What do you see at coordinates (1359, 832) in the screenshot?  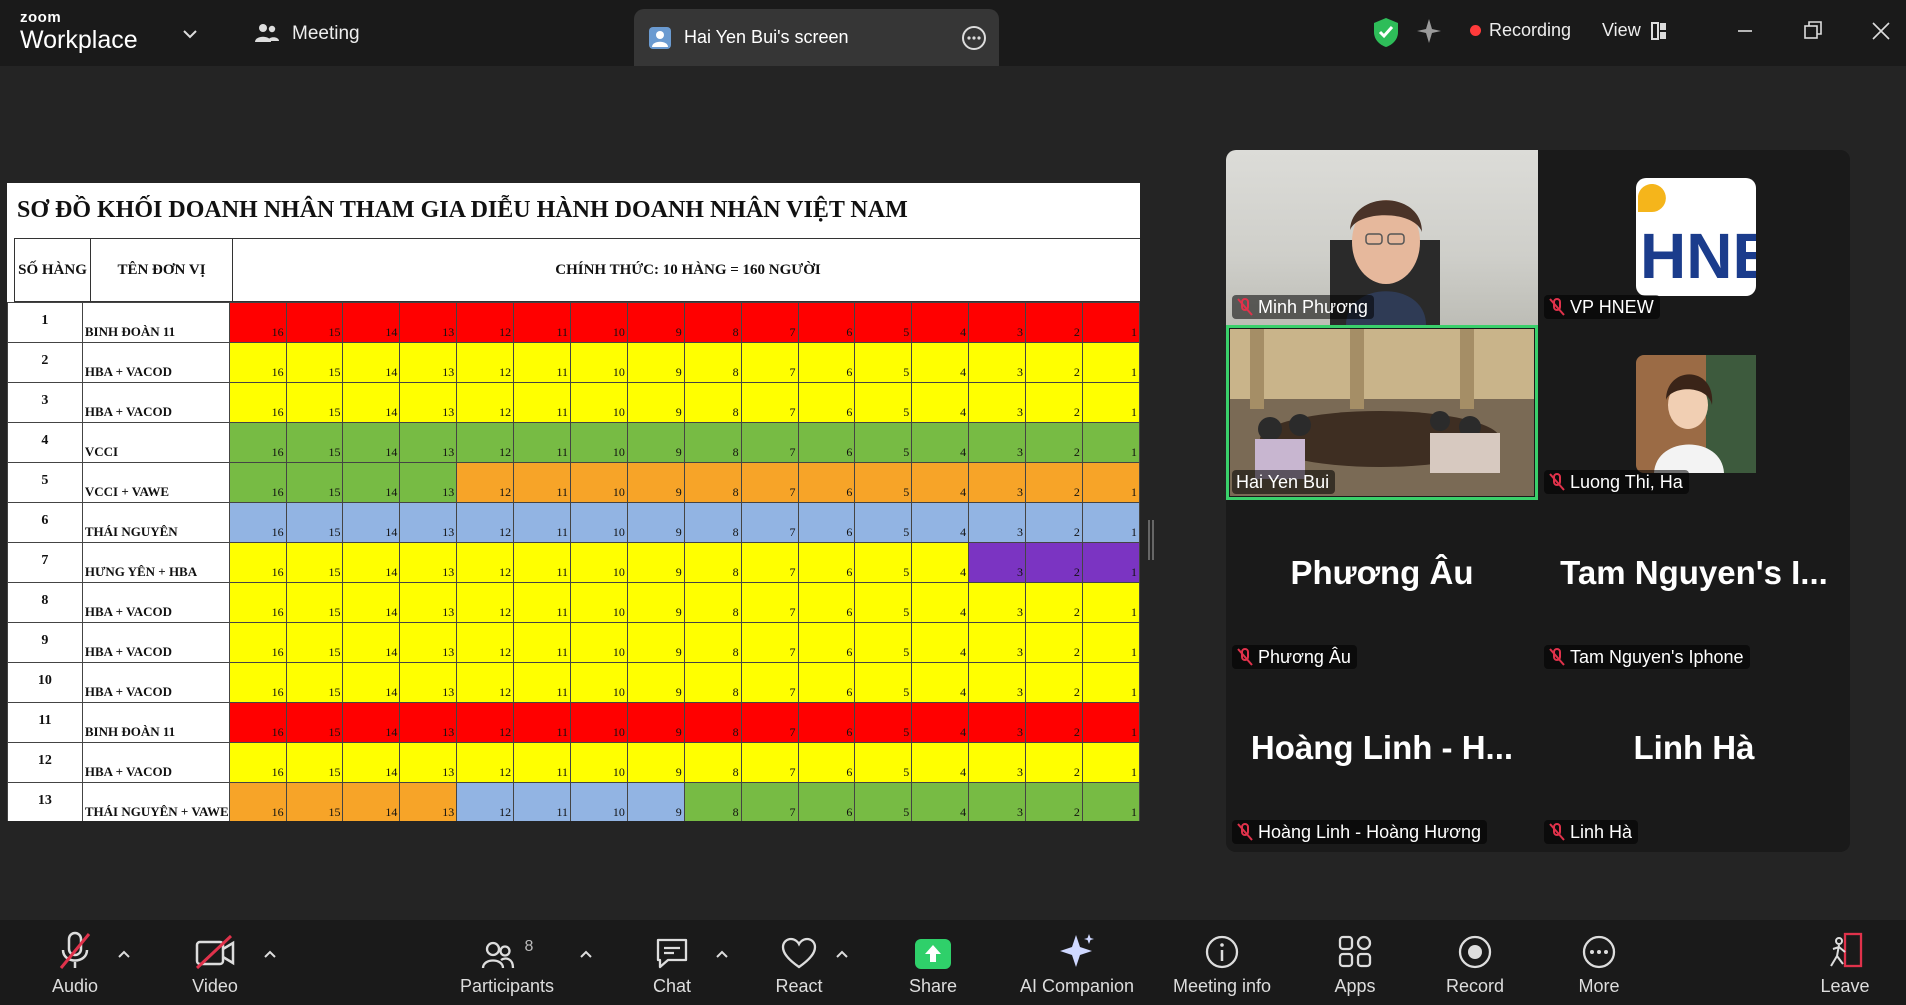 I see `participant-name-tag: Hoàng Linh - Hoàng Hương` at bounding box center [1359, 832].